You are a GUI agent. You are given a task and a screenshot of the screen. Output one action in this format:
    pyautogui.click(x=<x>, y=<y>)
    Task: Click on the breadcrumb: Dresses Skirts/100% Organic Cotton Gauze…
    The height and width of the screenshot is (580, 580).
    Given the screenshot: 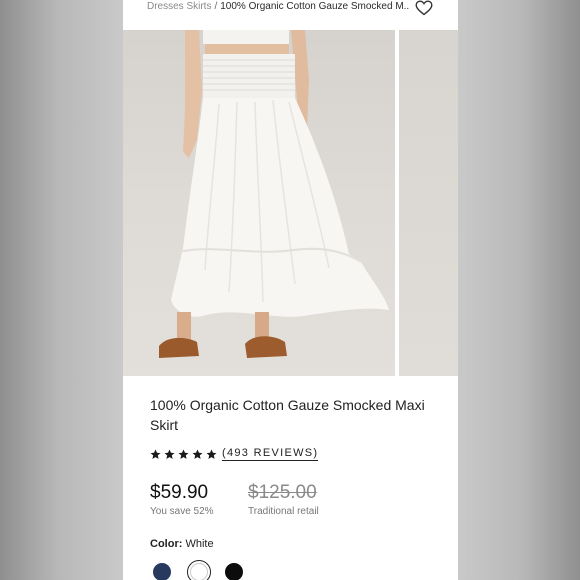 What is the action you would take?
    pyautogui.click(x=278, y=8)
    